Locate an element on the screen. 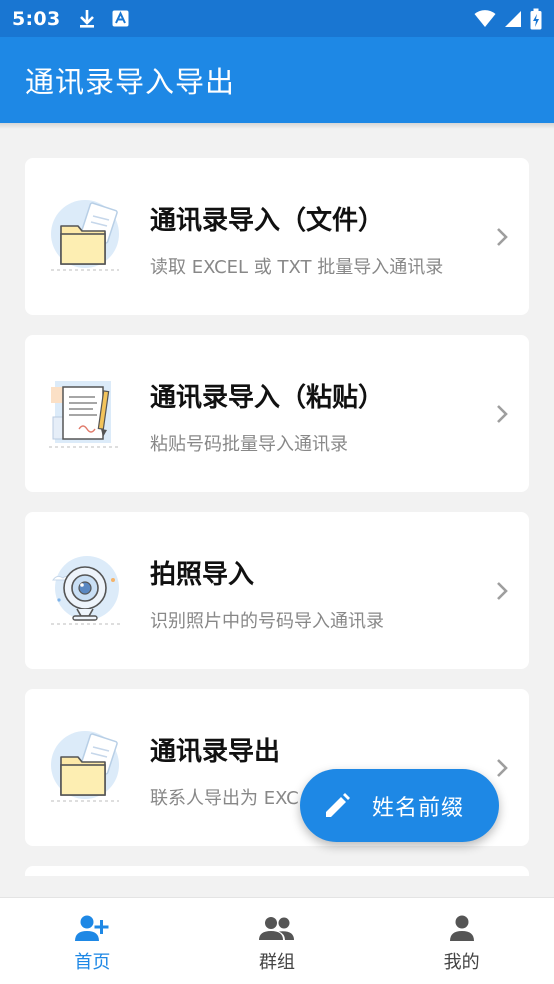 This screenshot has height=984, width=554. card-subtitle: 识别照片中的号码导入通讯录 is located at coordinates (267, 621).